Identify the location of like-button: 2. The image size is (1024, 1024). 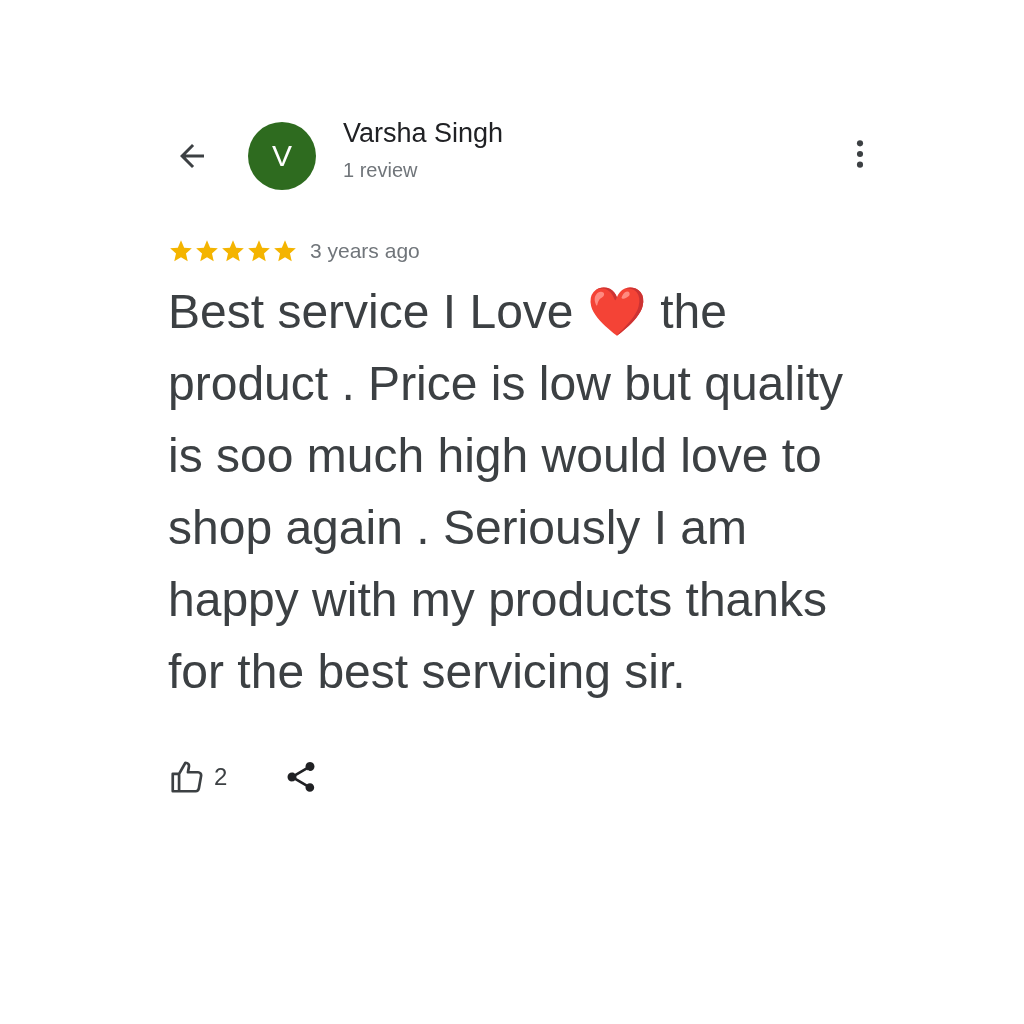
(198, 777).